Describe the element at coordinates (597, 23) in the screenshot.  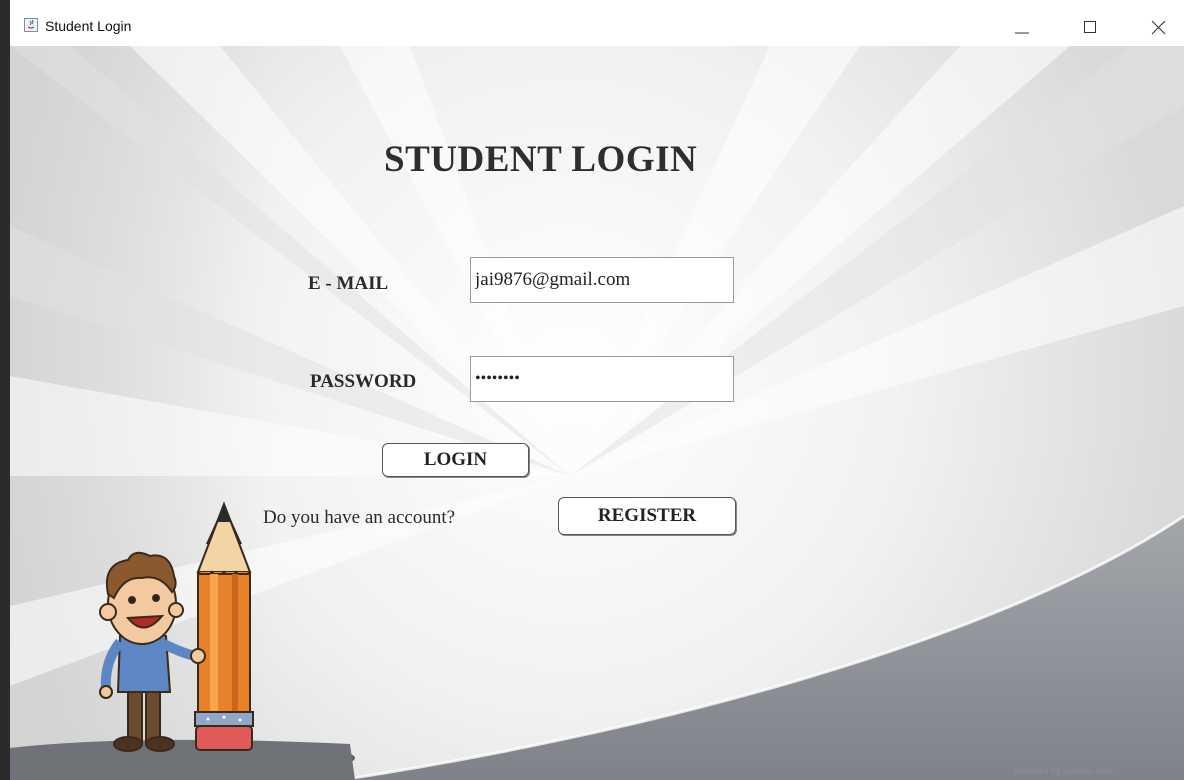
I see `title-bar: Student Login` at that location.